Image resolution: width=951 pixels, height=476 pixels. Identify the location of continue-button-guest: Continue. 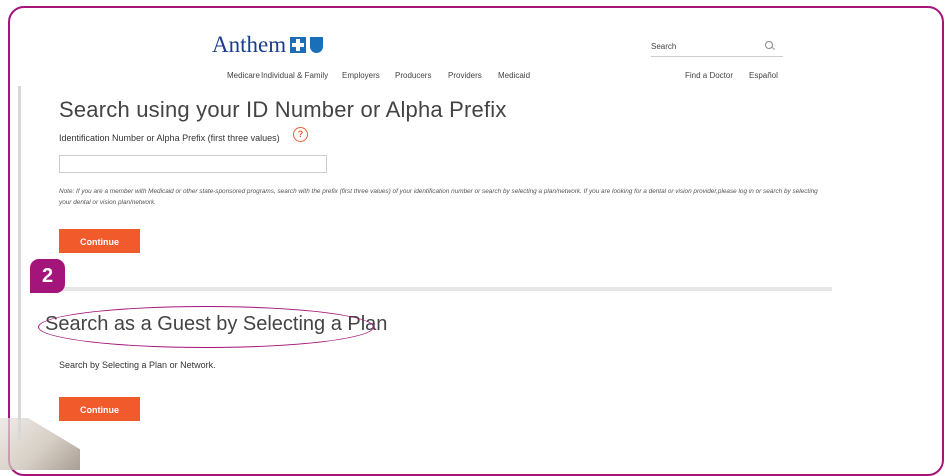
(99, 409).